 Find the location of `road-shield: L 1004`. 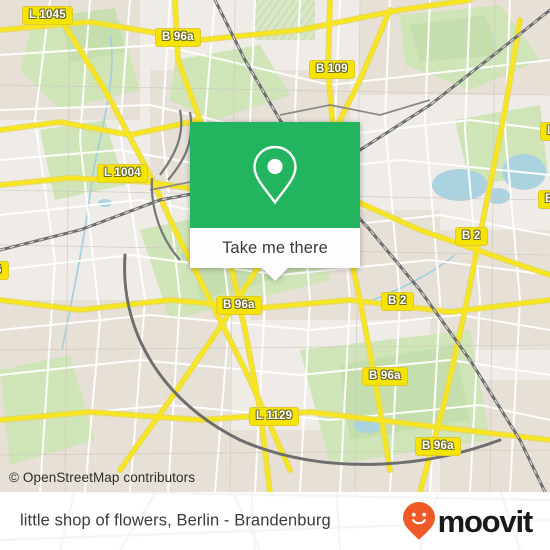

road-shield: L 1004 is located at coordinates (122, 173).